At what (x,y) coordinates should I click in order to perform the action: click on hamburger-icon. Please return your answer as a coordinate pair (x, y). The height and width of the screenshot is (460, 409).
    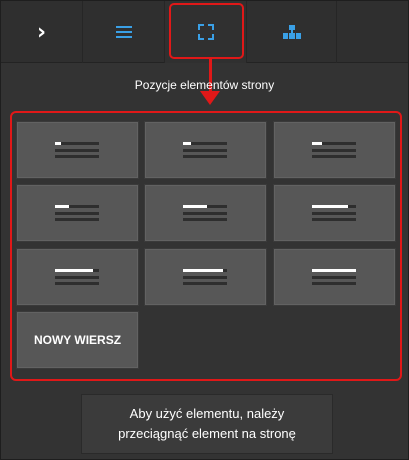
    Looking at the image, I should click on (123, 32).